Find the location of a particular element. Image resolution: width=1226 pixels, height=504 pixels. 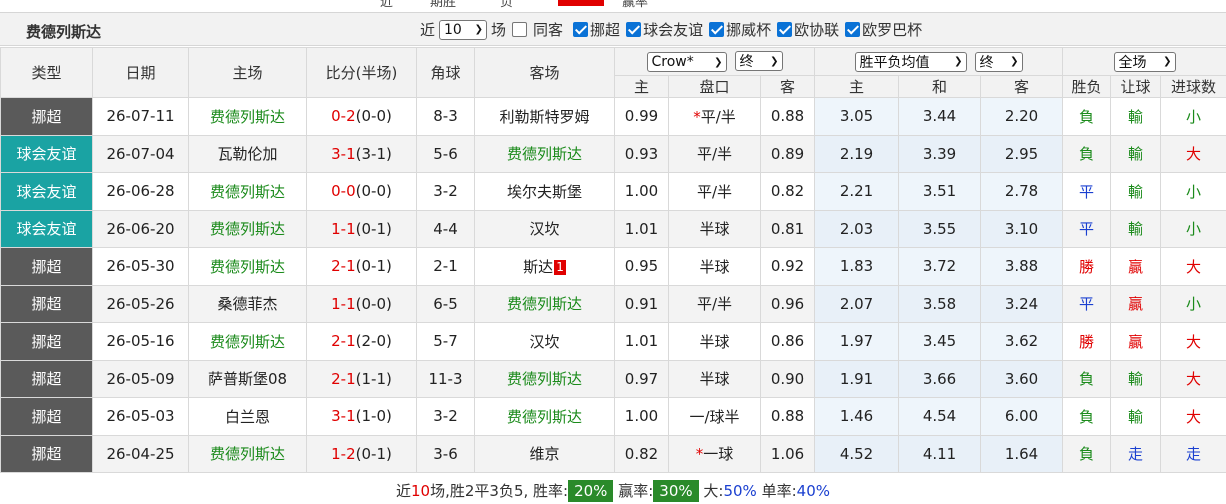

col-ah-line: 盘口 is located at coordinates (714, 86).